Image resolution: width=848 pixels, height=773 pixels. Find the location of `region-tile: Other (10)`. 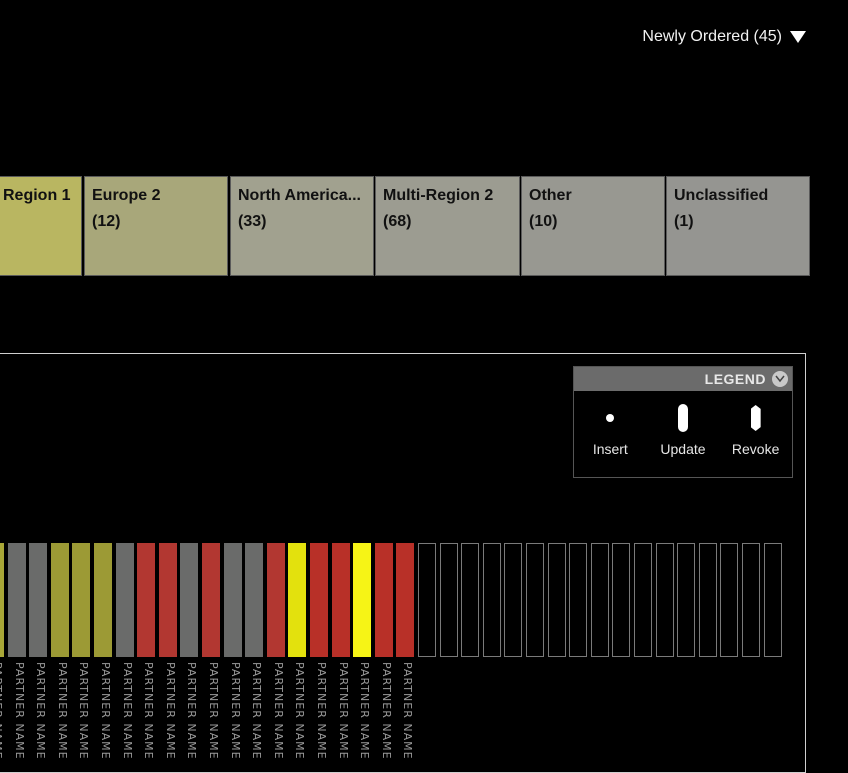

region-tile: Other (10) is located at coordinates (593, 226).